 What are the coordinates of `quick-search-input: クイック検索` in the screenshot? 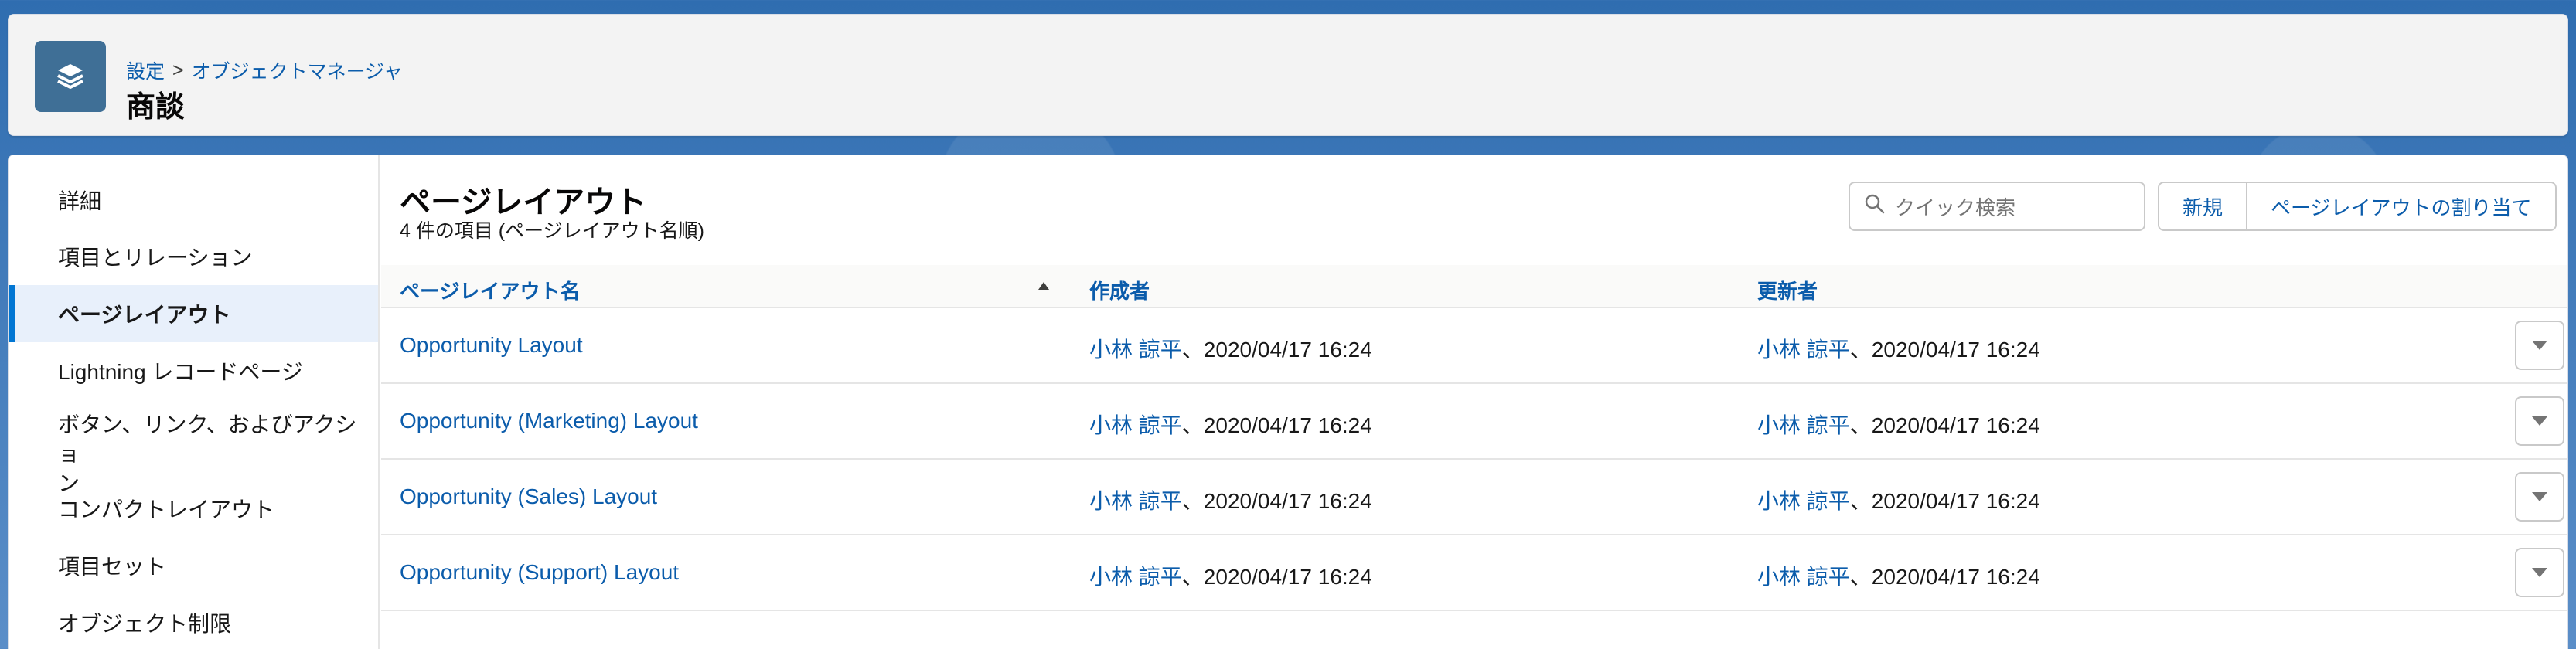 It's located at (1997, 207).